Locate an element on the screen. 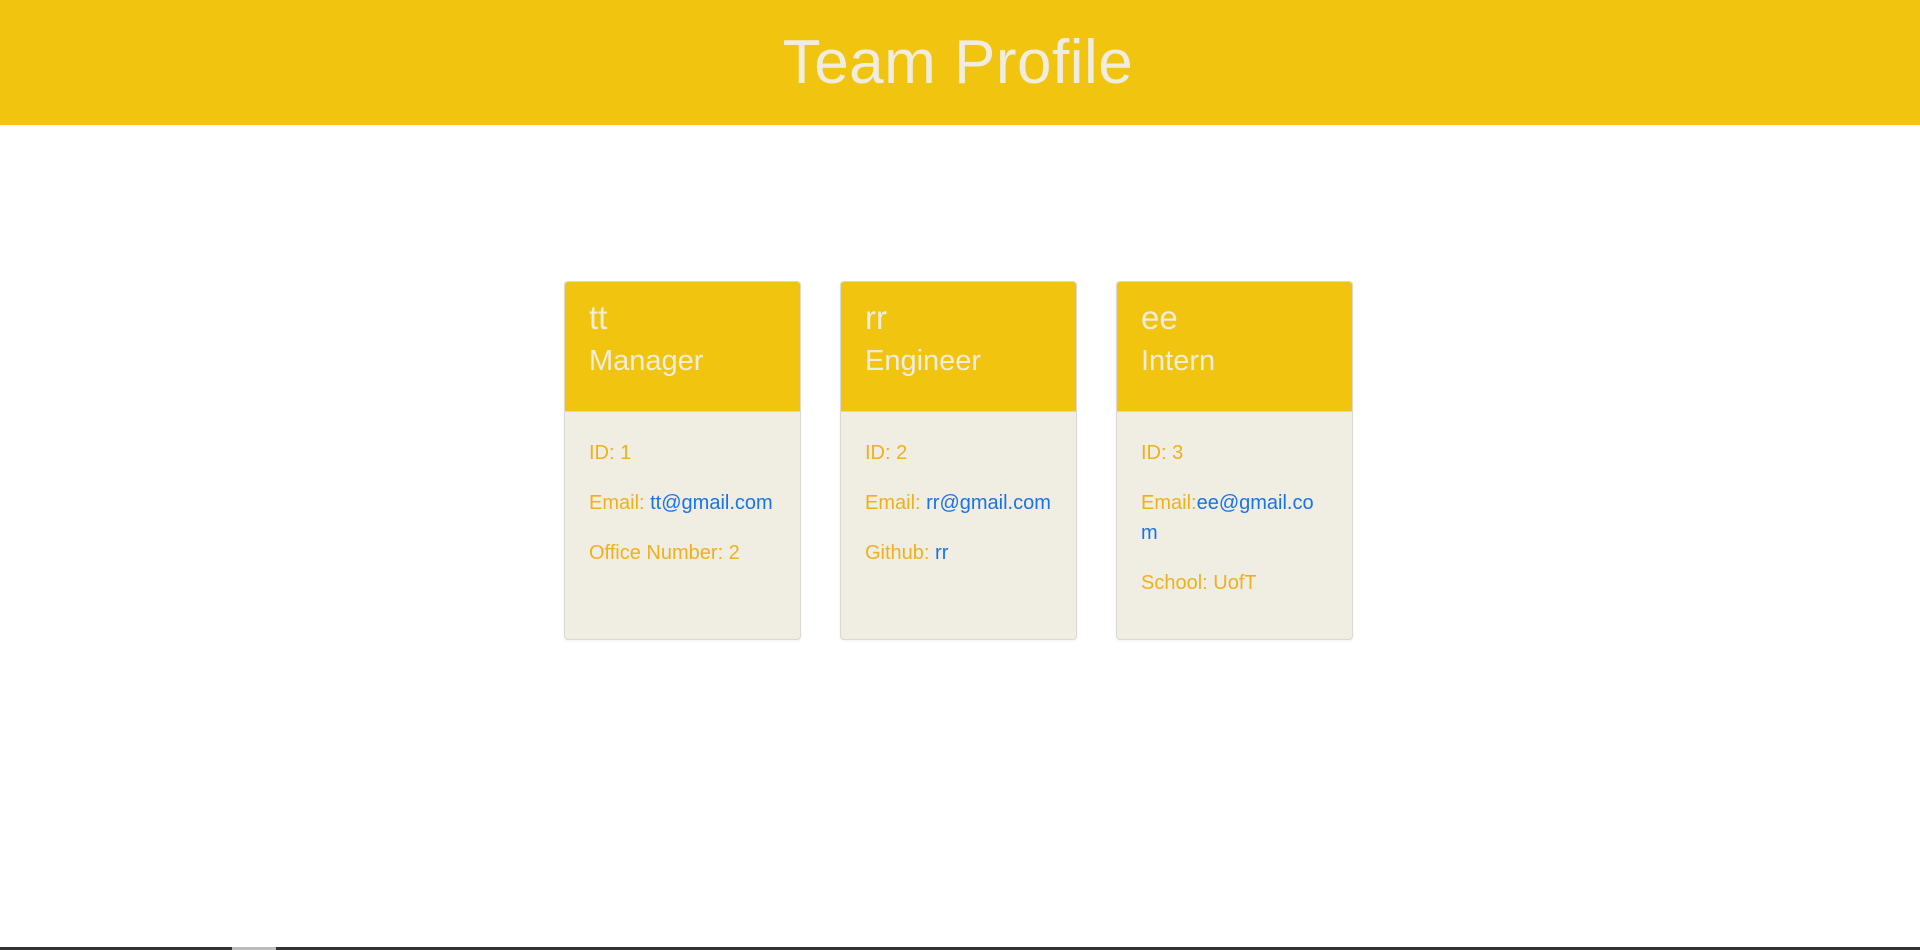 This screenshot has height=950, width=1920. email-link: tt@gmail.com is located at coordinates (711, 503).